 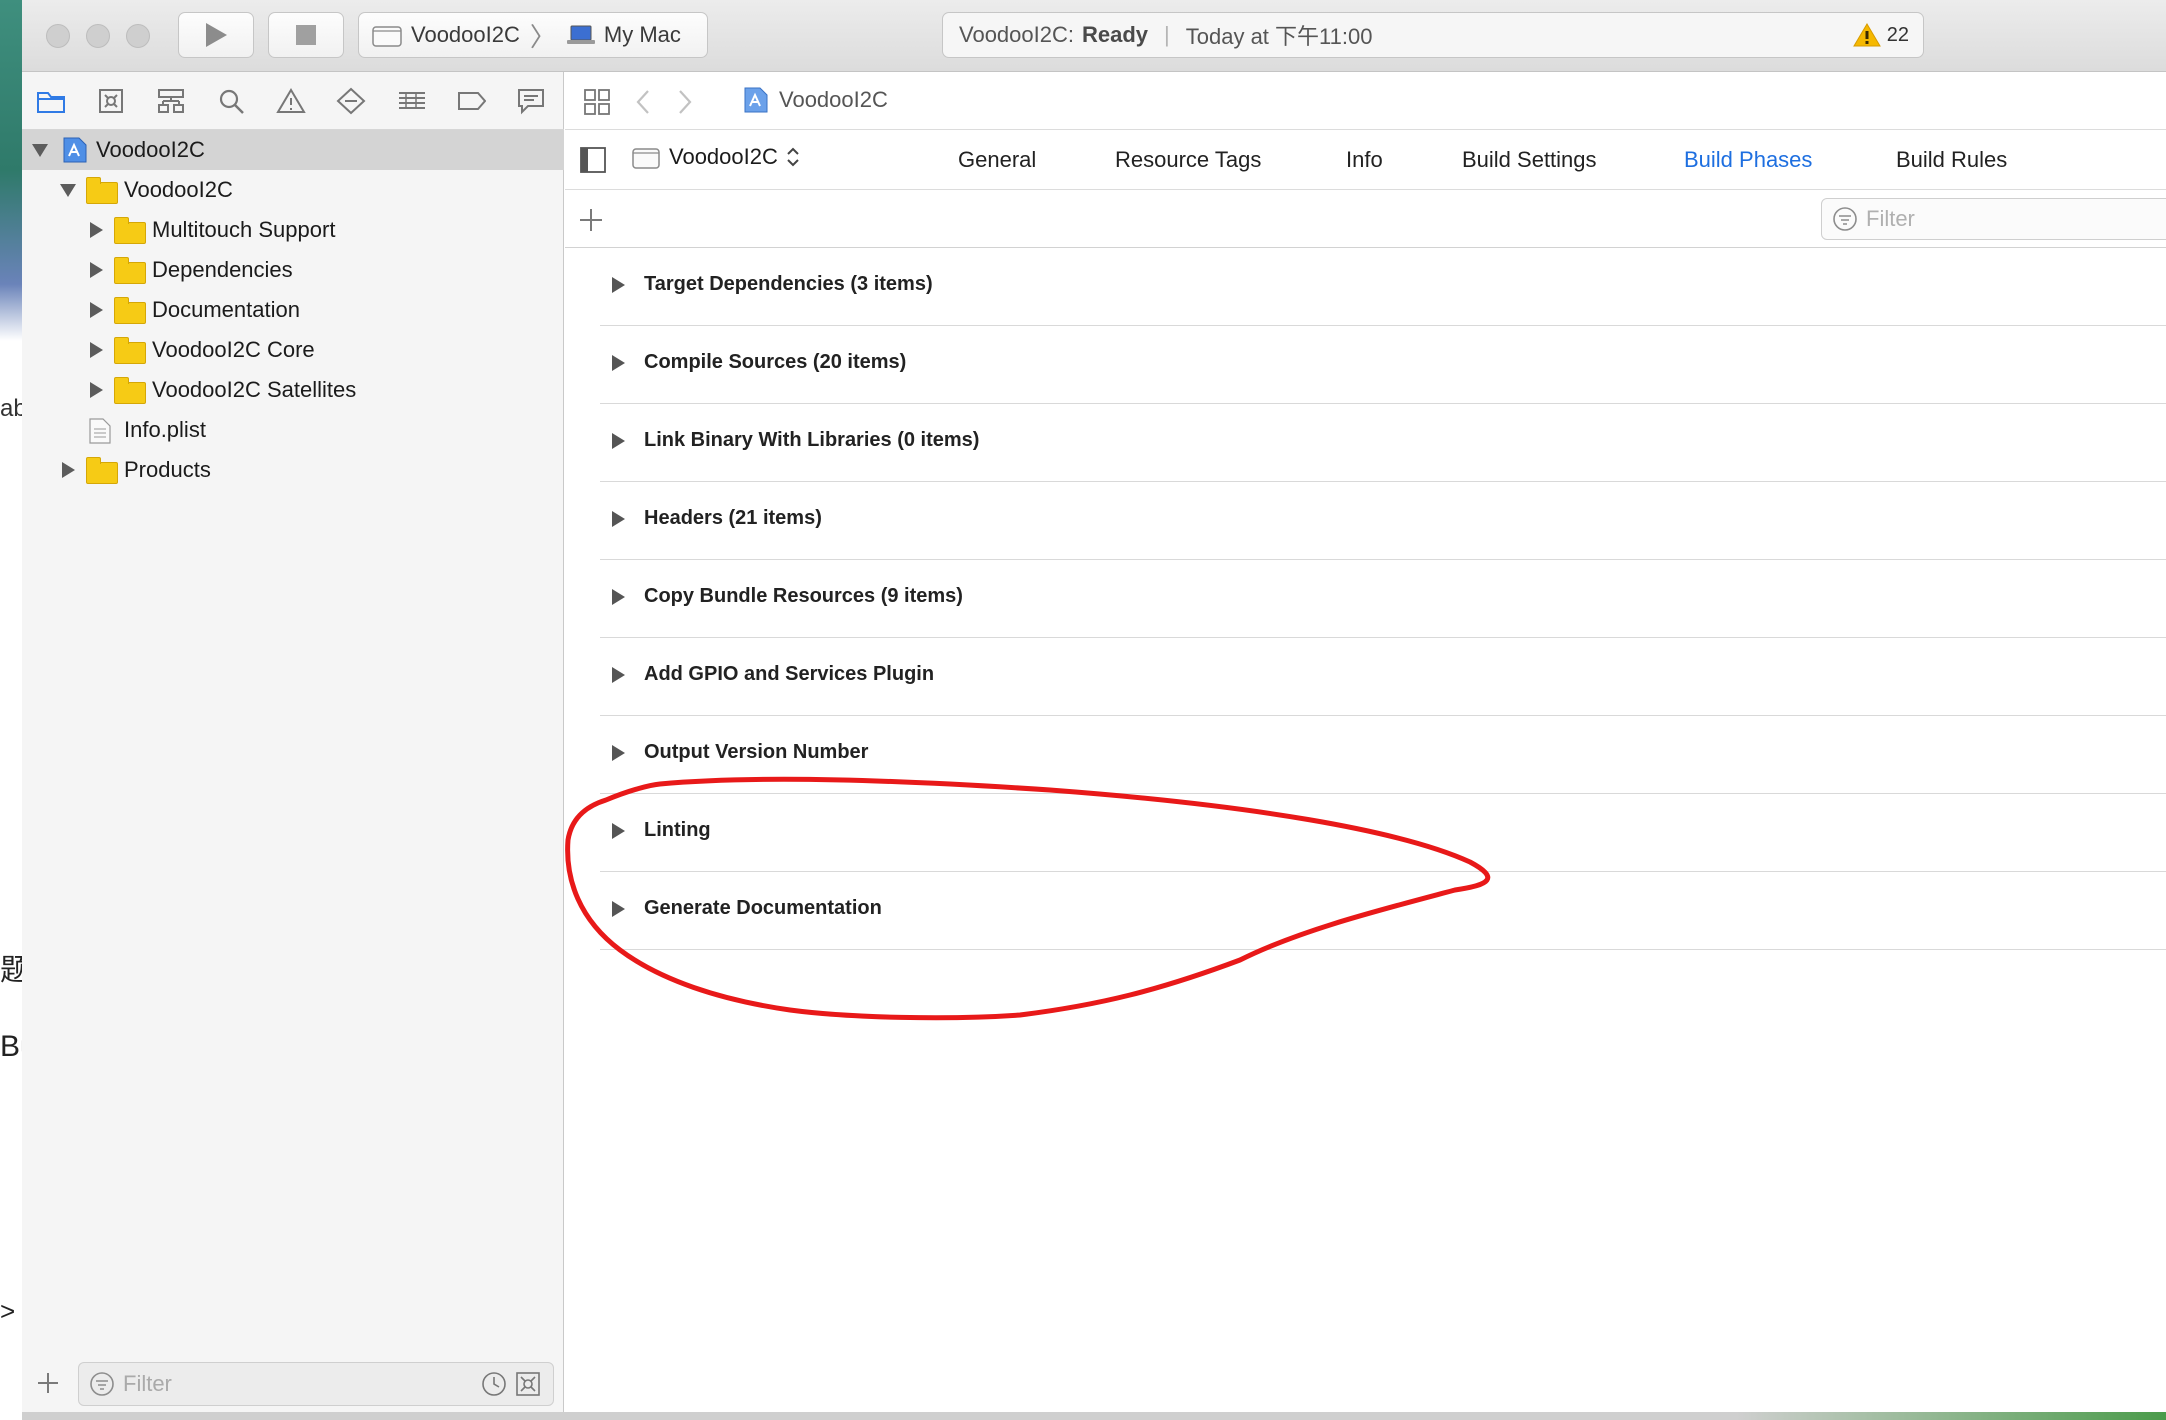 What do you see at coordinates (593, 160) in the screenshot?
I see `sidebar-toggle-icon` at bounding box center [593, 160].